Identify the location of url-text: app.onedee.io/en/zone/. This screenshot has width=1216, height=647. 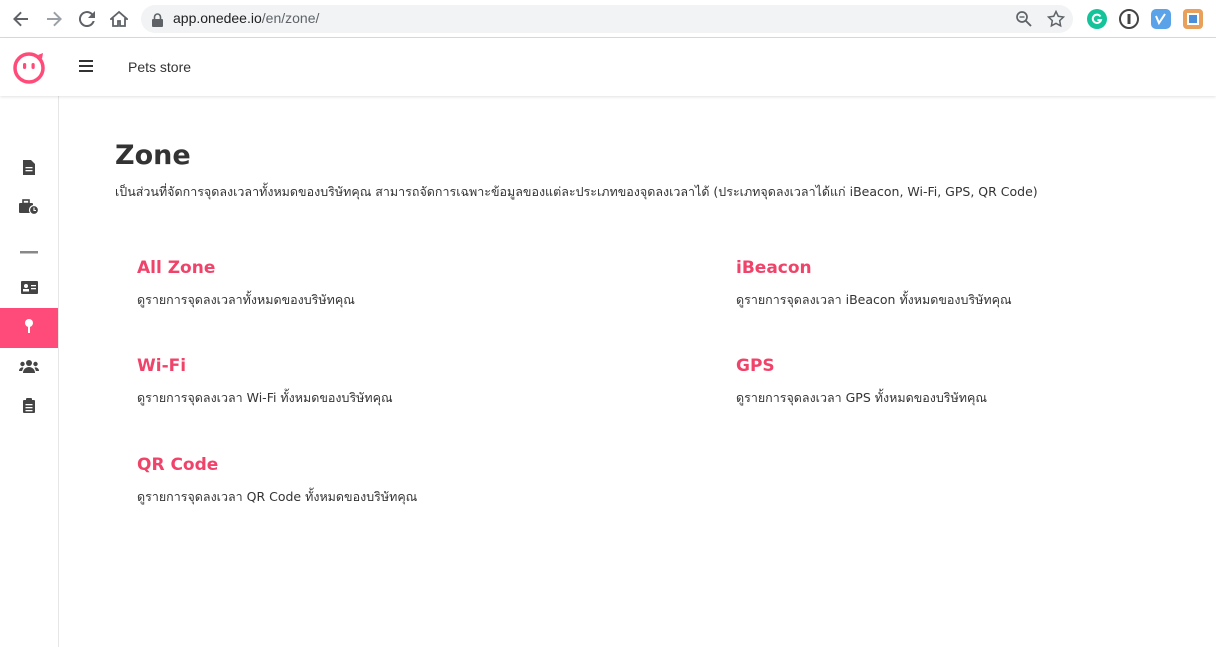
(246, 18).